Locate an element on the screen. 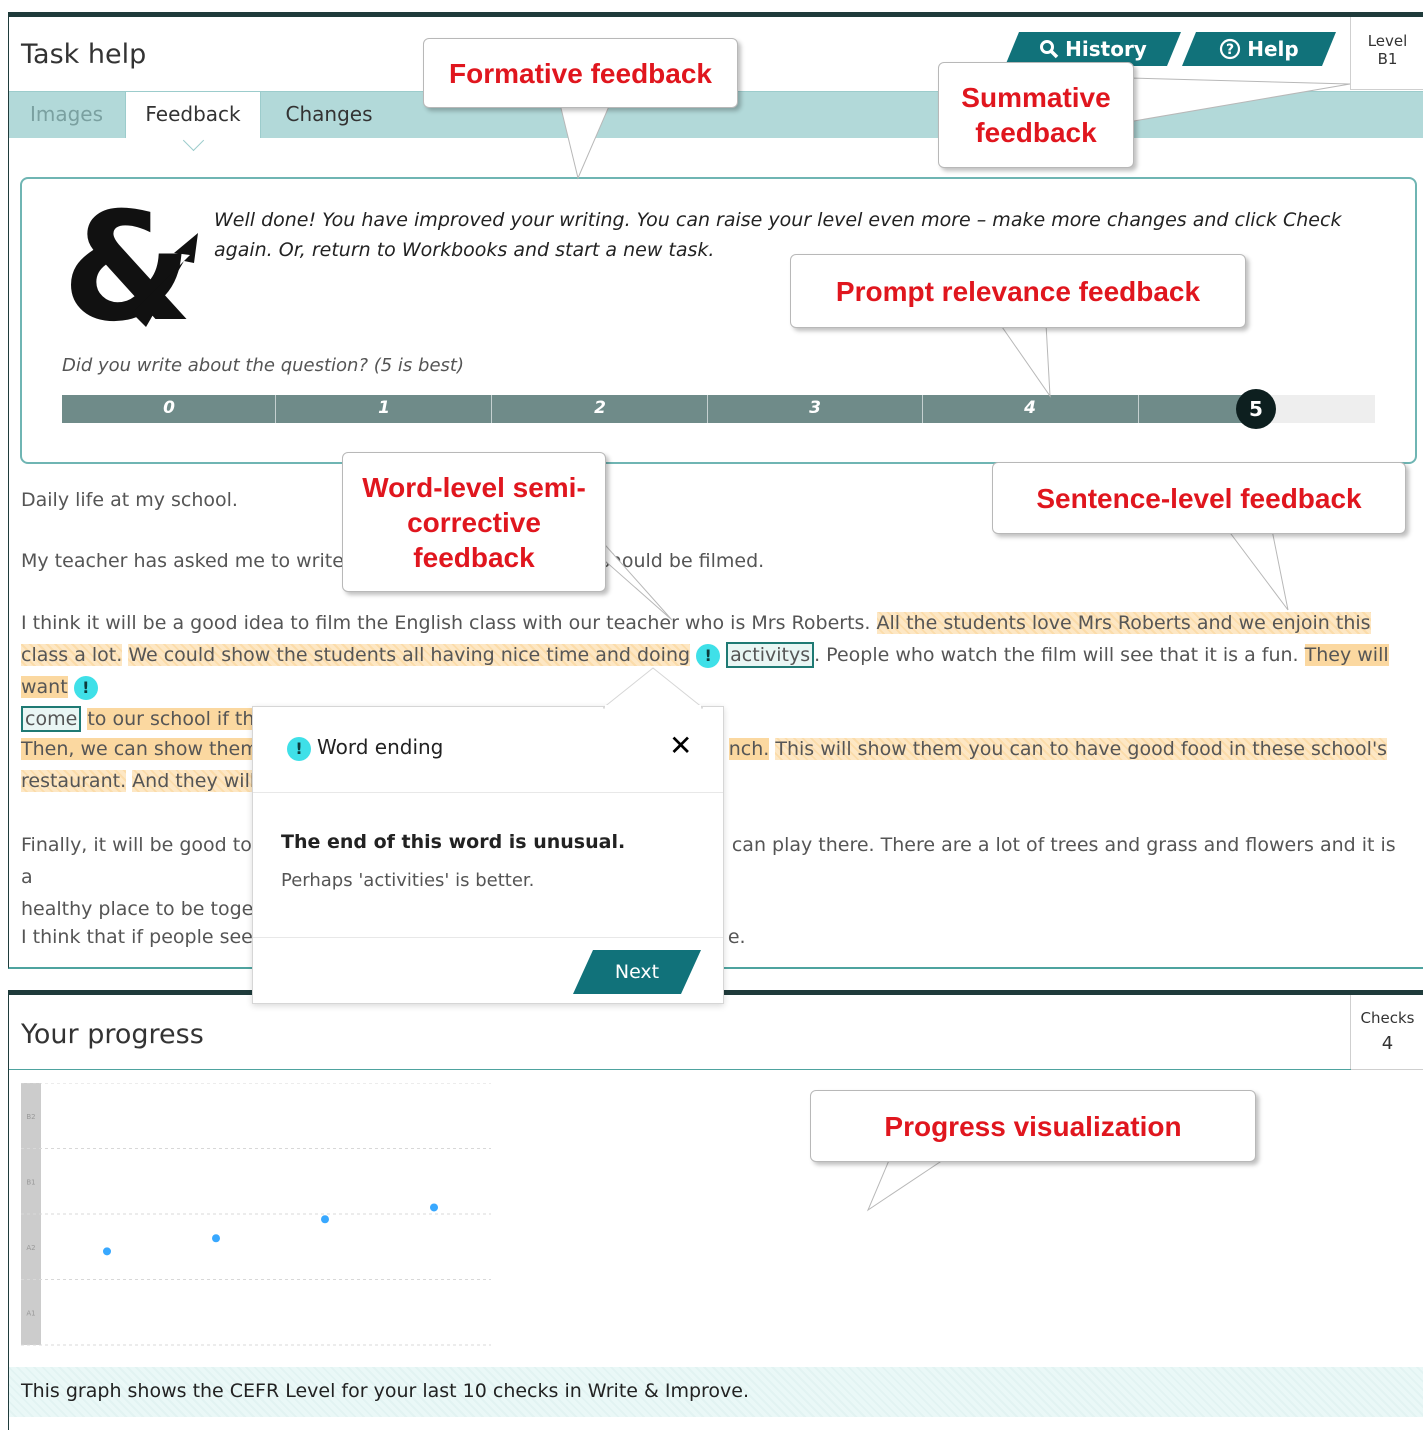 The height and width of the screenshot is (1430, 1423). scale-label-3: 3 is located at coordinates (815, 408).